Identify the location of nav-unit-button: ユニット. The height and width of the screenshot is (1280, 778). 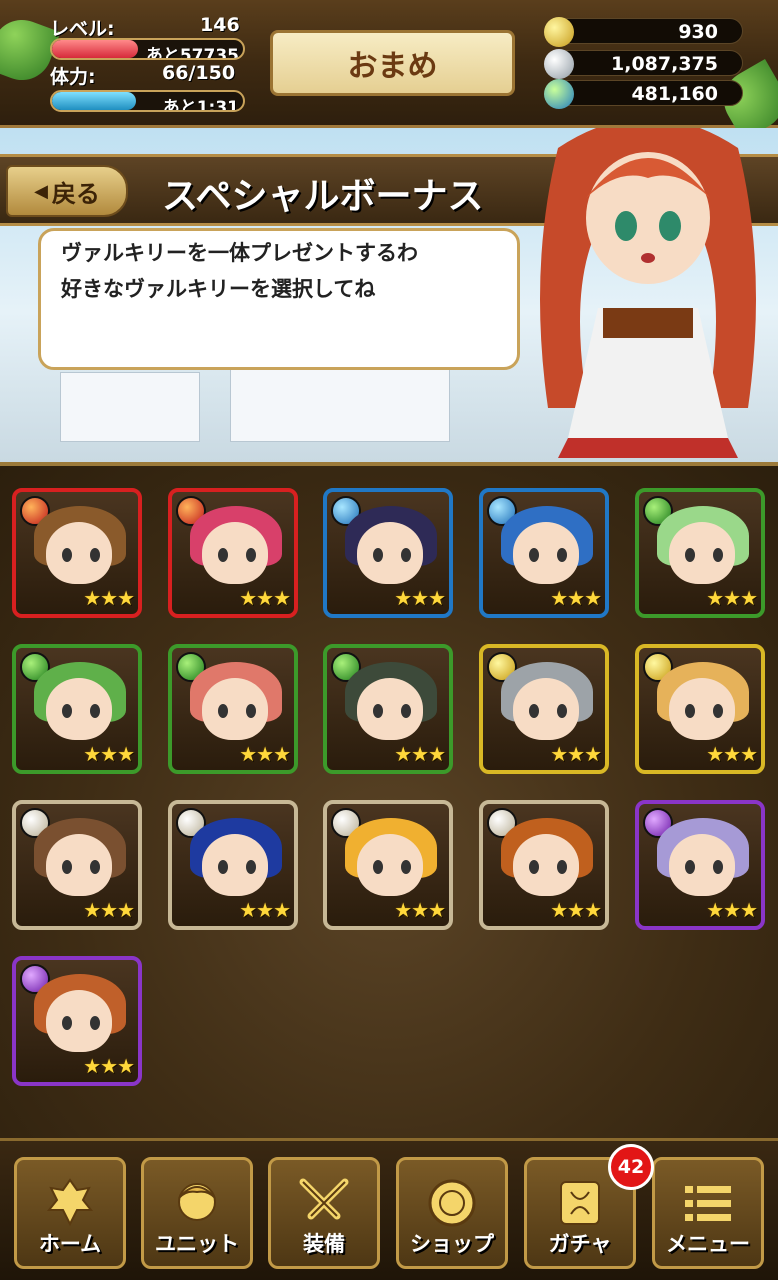
(197, 1213).